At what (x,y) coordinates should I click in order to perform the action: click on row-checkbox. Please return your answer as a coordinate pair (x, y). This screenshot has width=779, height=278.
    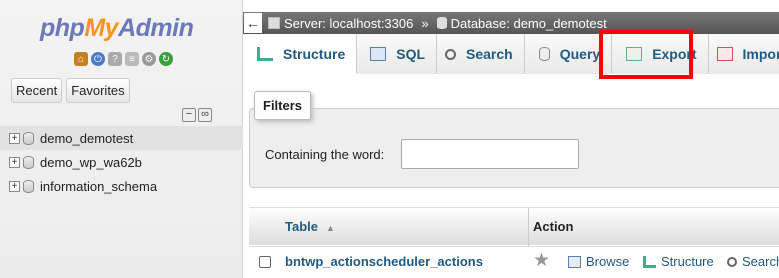
    Looking at the image, I should click on (265, 262).